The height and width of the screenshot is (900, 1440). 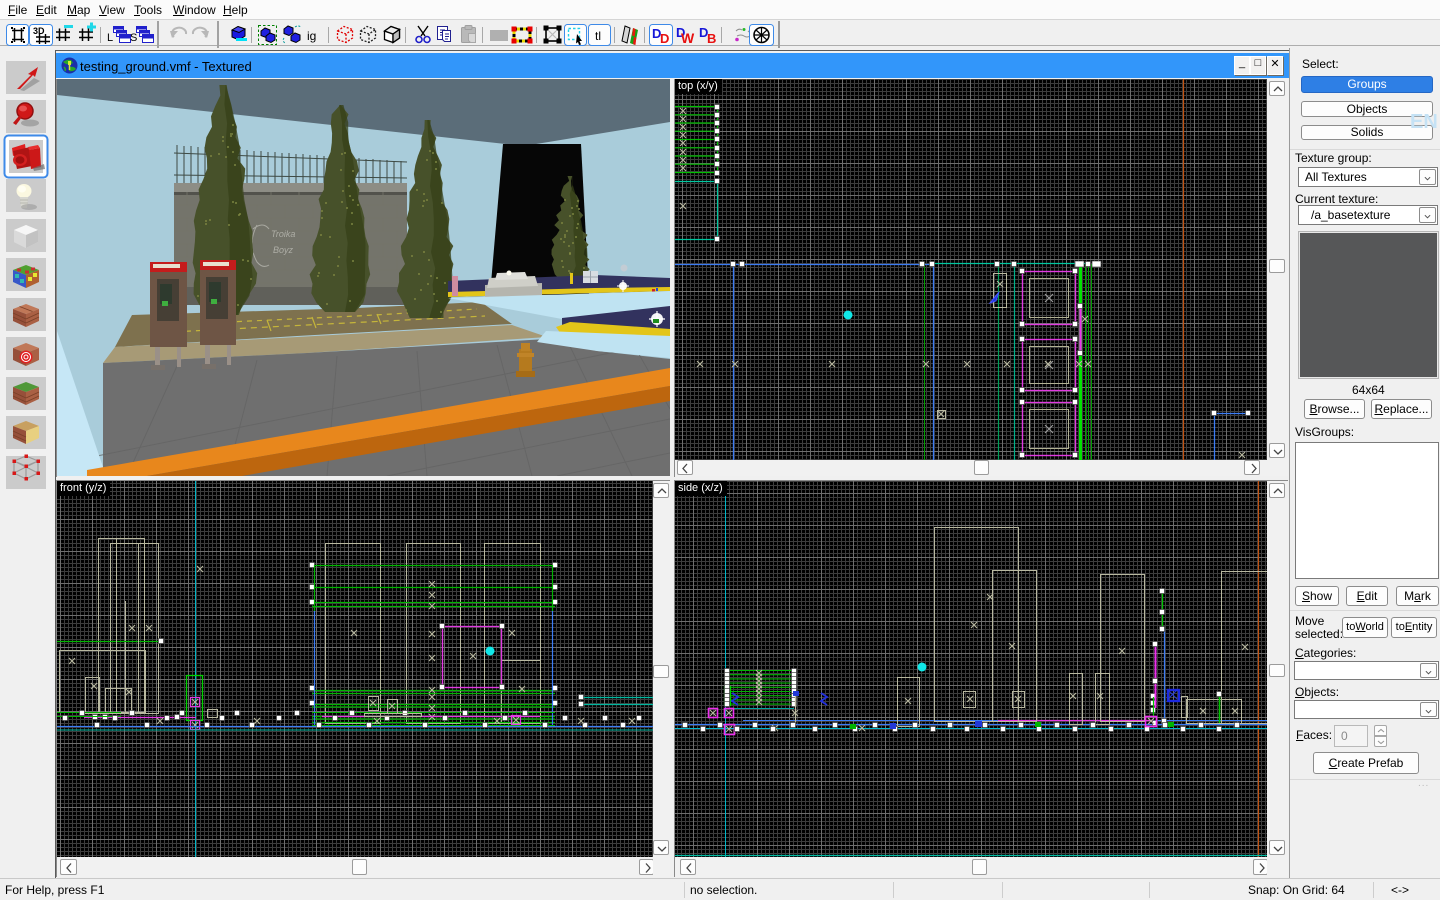 What do you see at coordinates (283, 250) in the screenshot?
I see `svg-text: Boyz` at bounding box center [283, 250].